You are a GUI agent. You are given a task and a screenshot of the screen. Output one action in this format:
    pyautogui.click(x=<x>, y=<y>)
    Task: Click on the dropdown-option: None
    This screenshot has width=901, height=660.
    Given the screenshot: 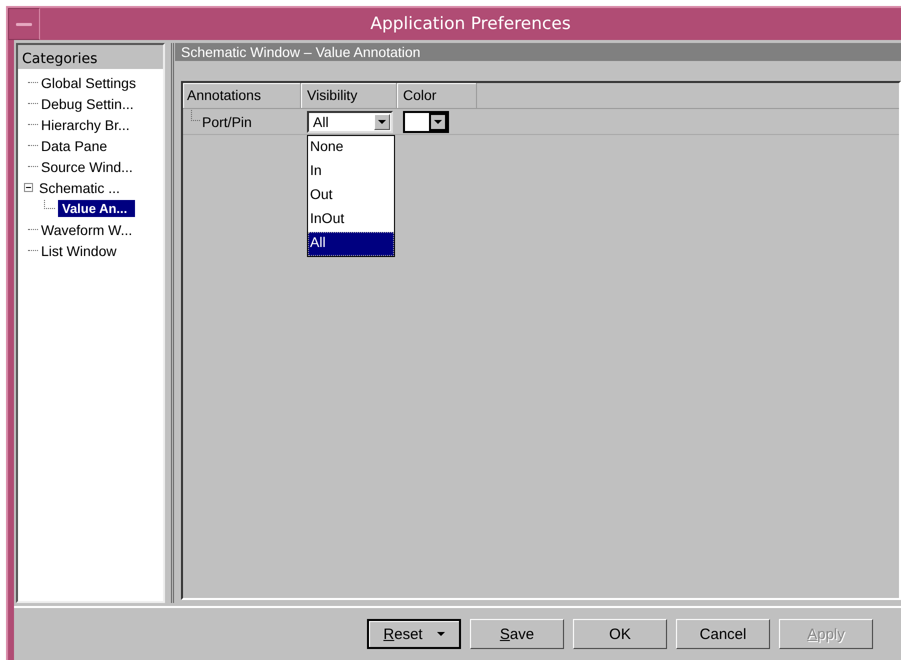 What is the action you would take?
    pyautogui.click(x=351, y=148)
    